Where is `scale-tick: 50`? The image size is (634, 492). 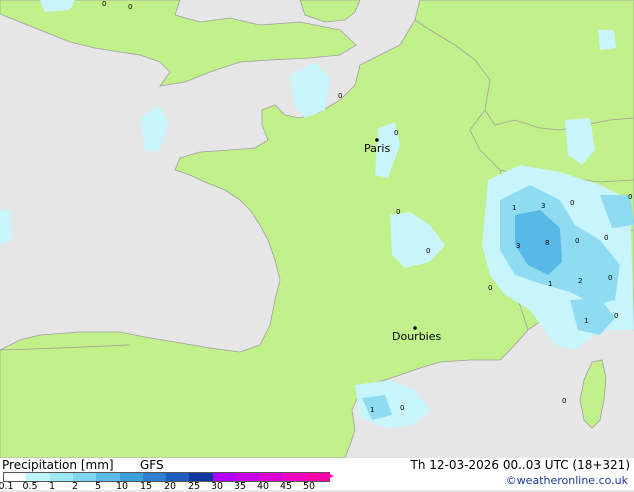 scale-tick: 50 is located at coordinates (309, 486).